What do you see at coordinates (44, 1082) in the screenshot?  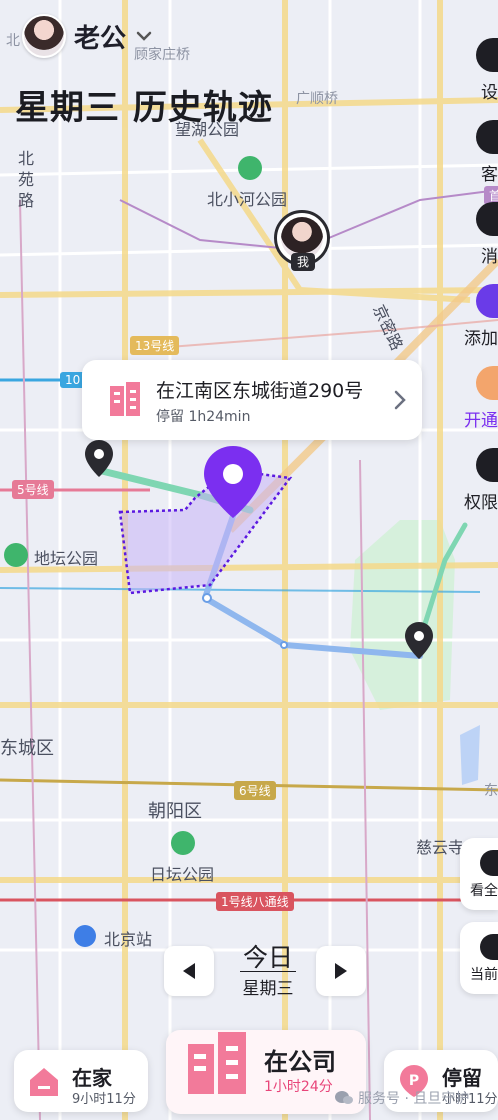 I see `home-icon` at bounding box center [44, 1082].